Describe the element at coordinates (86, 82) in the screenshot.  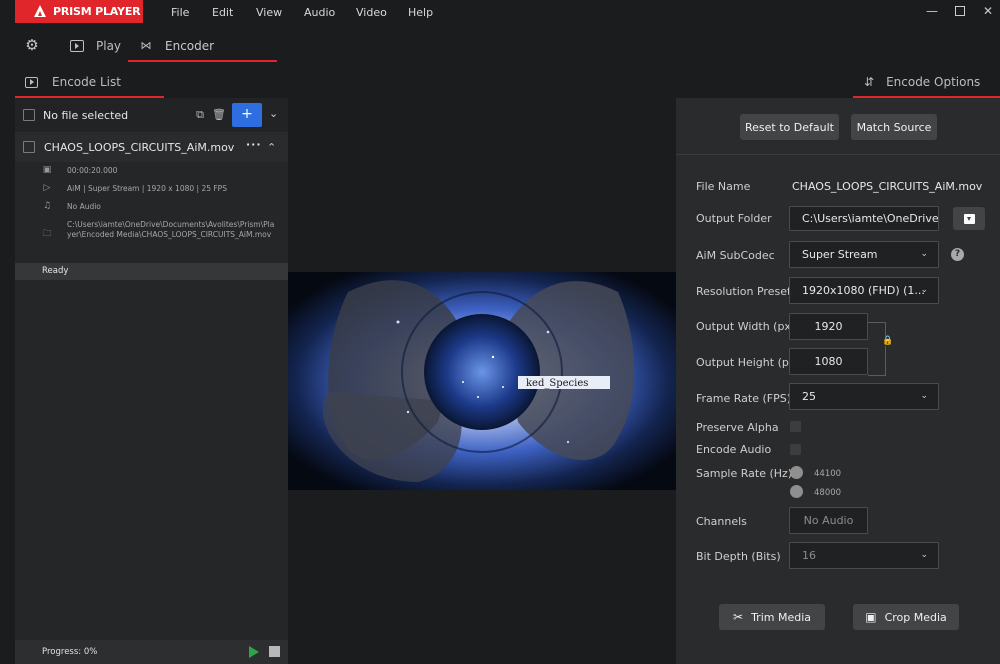
I see `tab-encode-list-label: Encode List` at that location.